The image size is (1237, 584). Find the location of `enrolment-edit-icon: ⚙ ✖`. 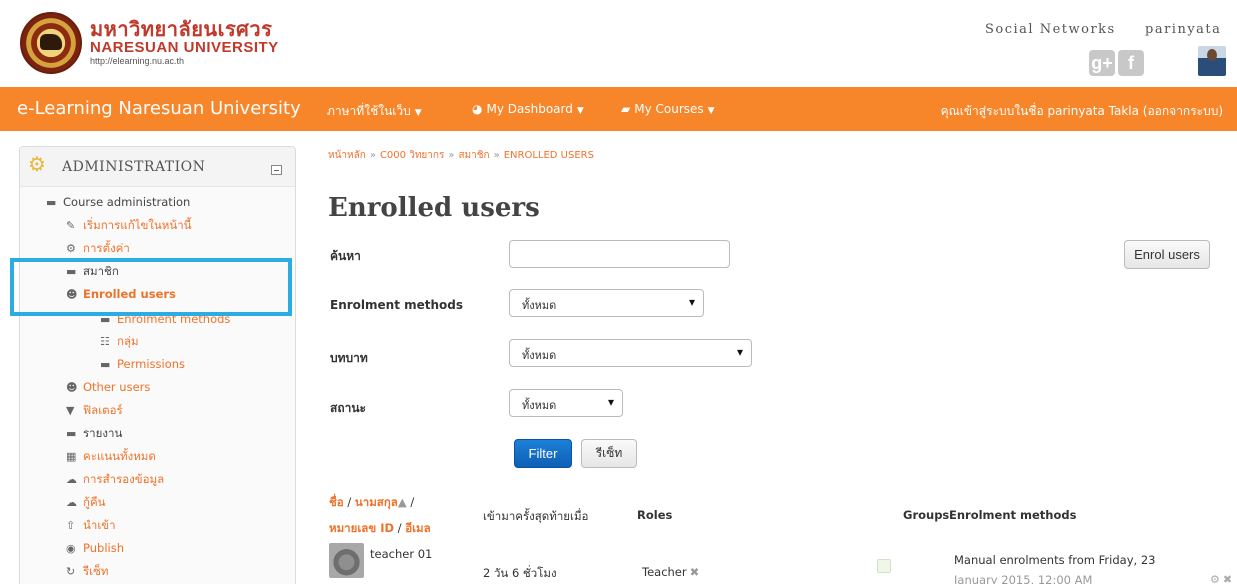

enrolment-edit-icon: ⚙ ✖ is located at coordinates (1221, 578).